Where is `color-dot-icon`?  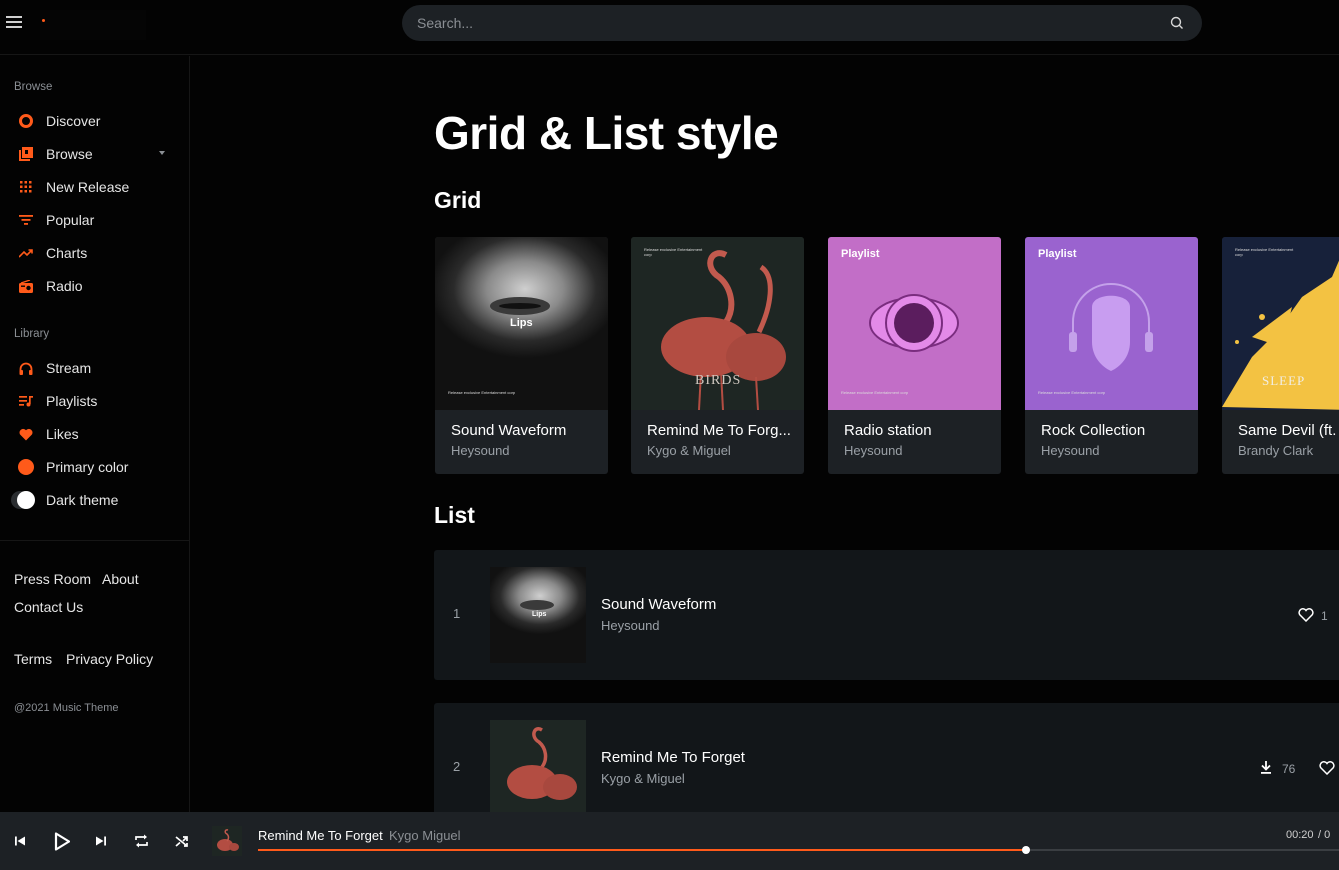 color-dot-icon is located at coordinates (26, 467).